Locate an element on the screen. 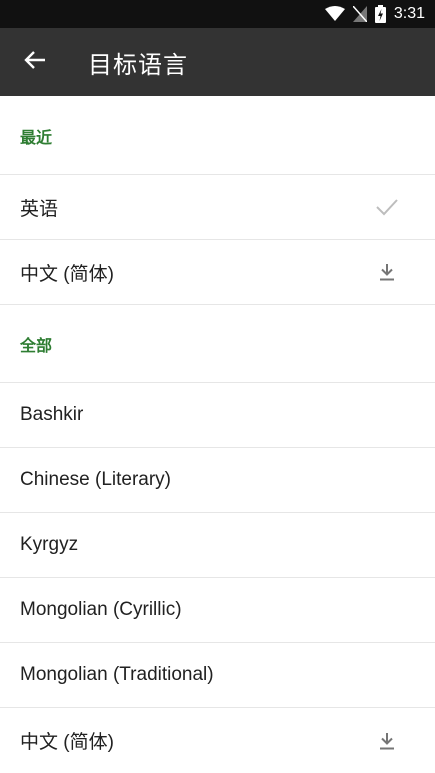  list-item-label: Chinese (Literary) is located at coordinates (95, 479).